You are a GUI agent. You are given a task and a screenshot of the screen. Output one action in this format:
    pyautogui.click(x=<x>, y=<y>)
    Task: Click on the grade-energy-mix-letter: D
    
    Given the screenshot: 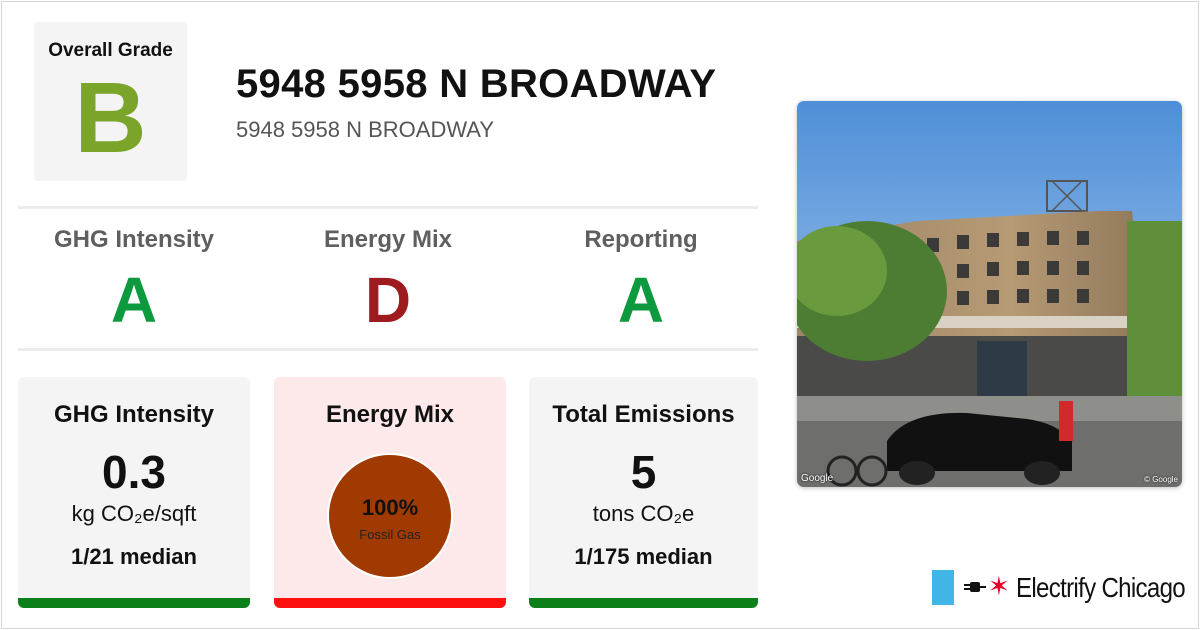 What is the action you would take?
    pyautogui.click(x=388, y=300)
    